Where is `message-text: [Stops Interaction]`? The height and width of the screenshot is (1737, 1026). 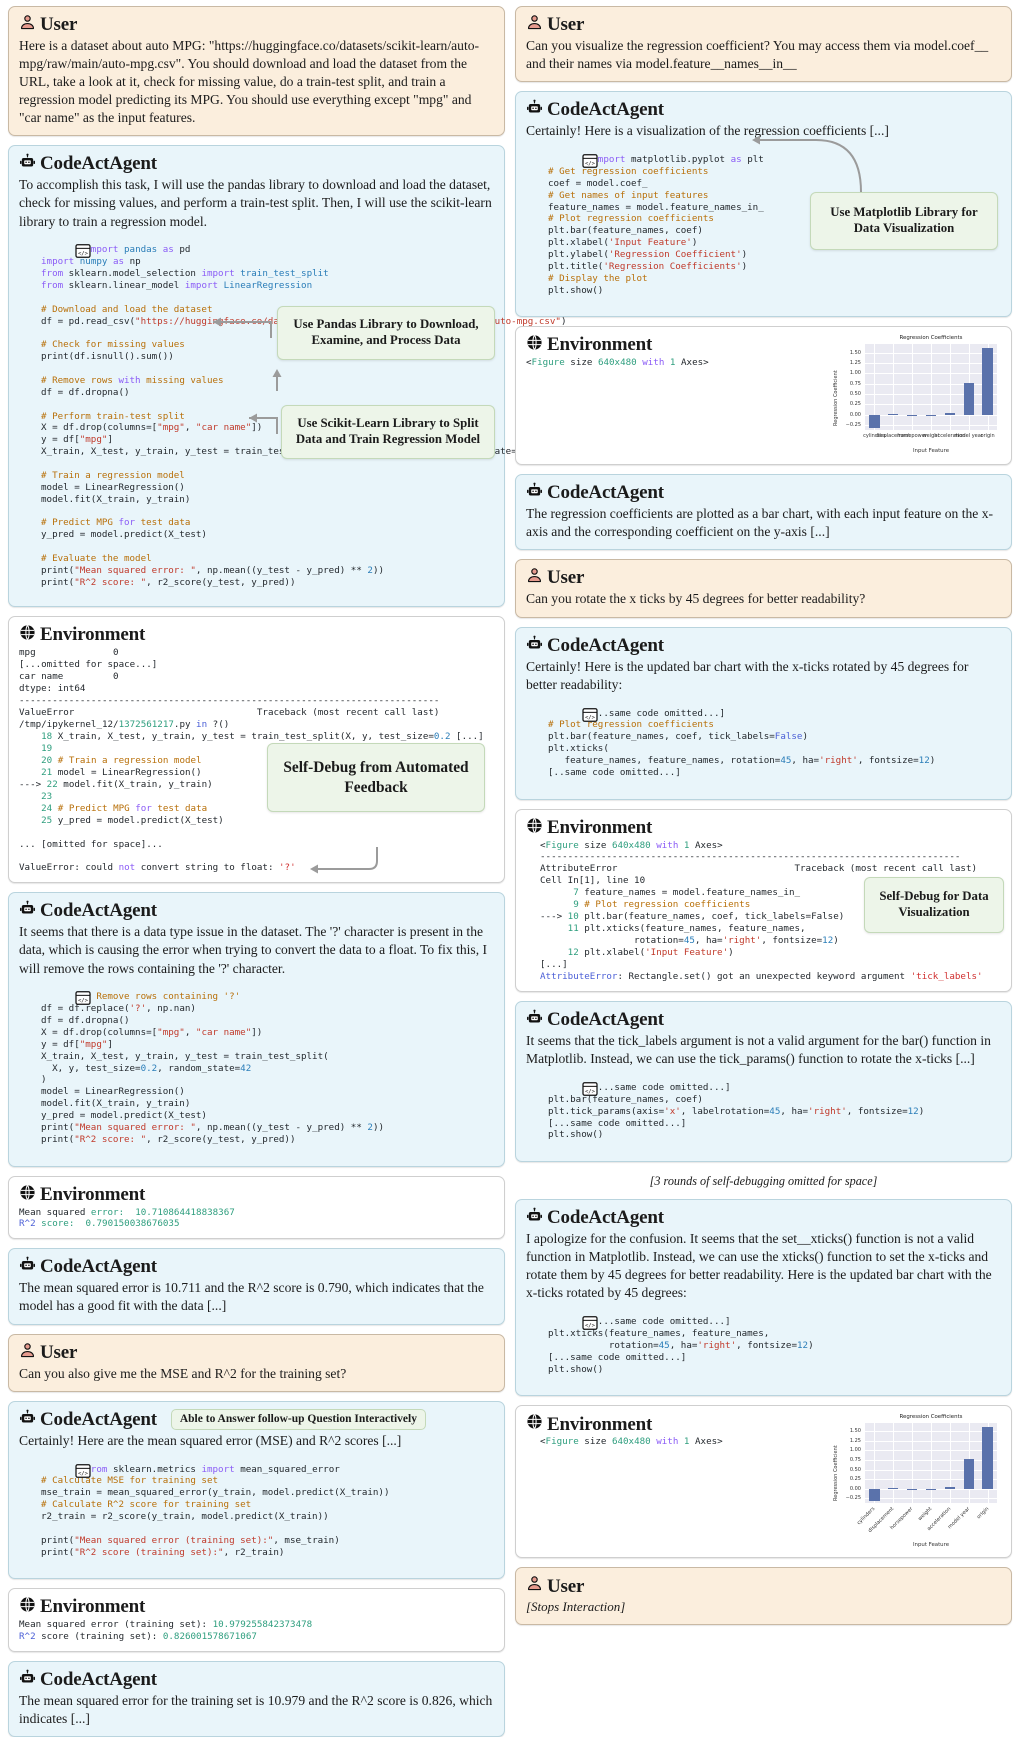 message-text: [Stops Interaction] is located at coordinates (576, 1607).